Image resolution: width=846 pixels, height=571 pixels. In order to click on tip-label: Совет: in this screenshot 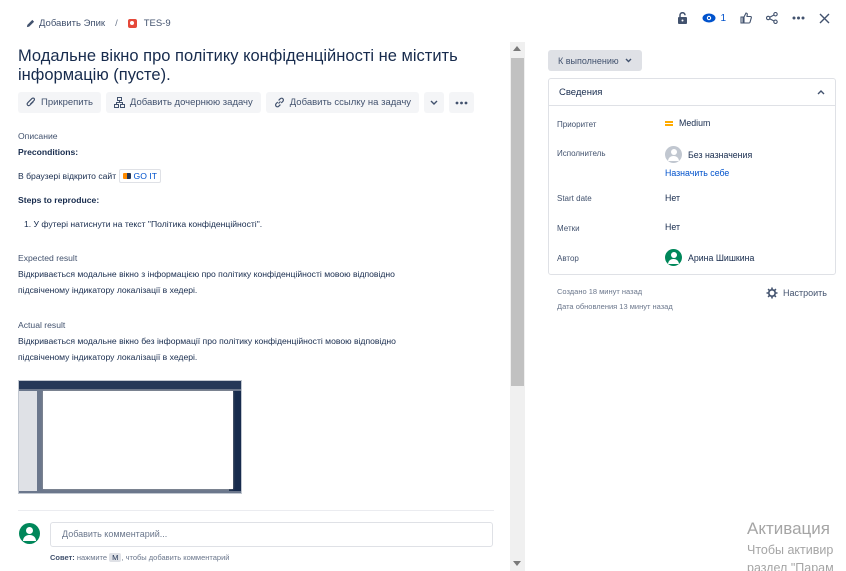, I will do `click(62, 557)`.